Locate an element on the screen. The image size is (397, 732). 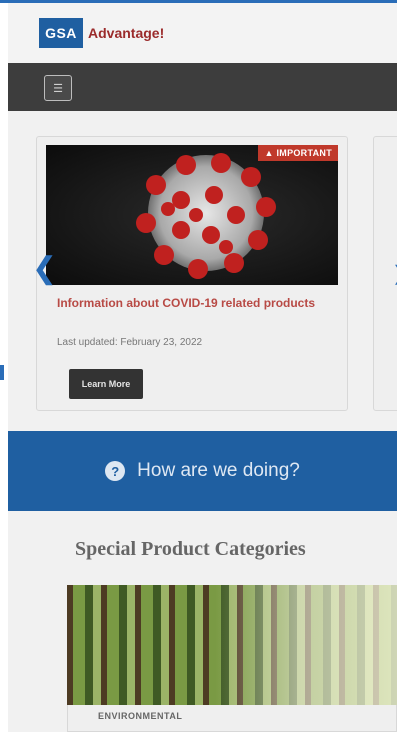
feedback-link: How are we doing? is located at coordinates (218, 471).